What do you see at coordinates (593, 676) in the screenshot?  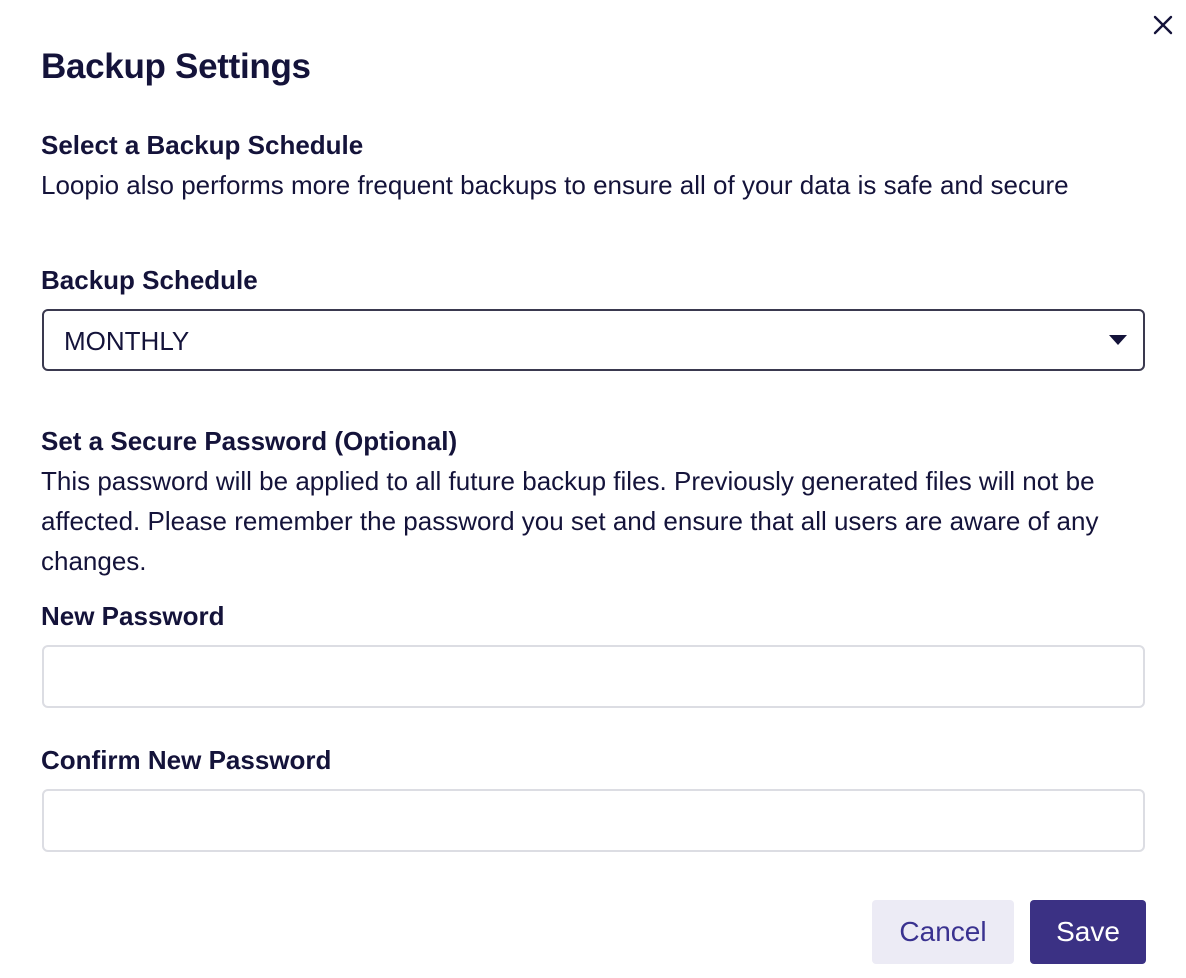 I see `new-password-input` at bounding box center [593, 676].